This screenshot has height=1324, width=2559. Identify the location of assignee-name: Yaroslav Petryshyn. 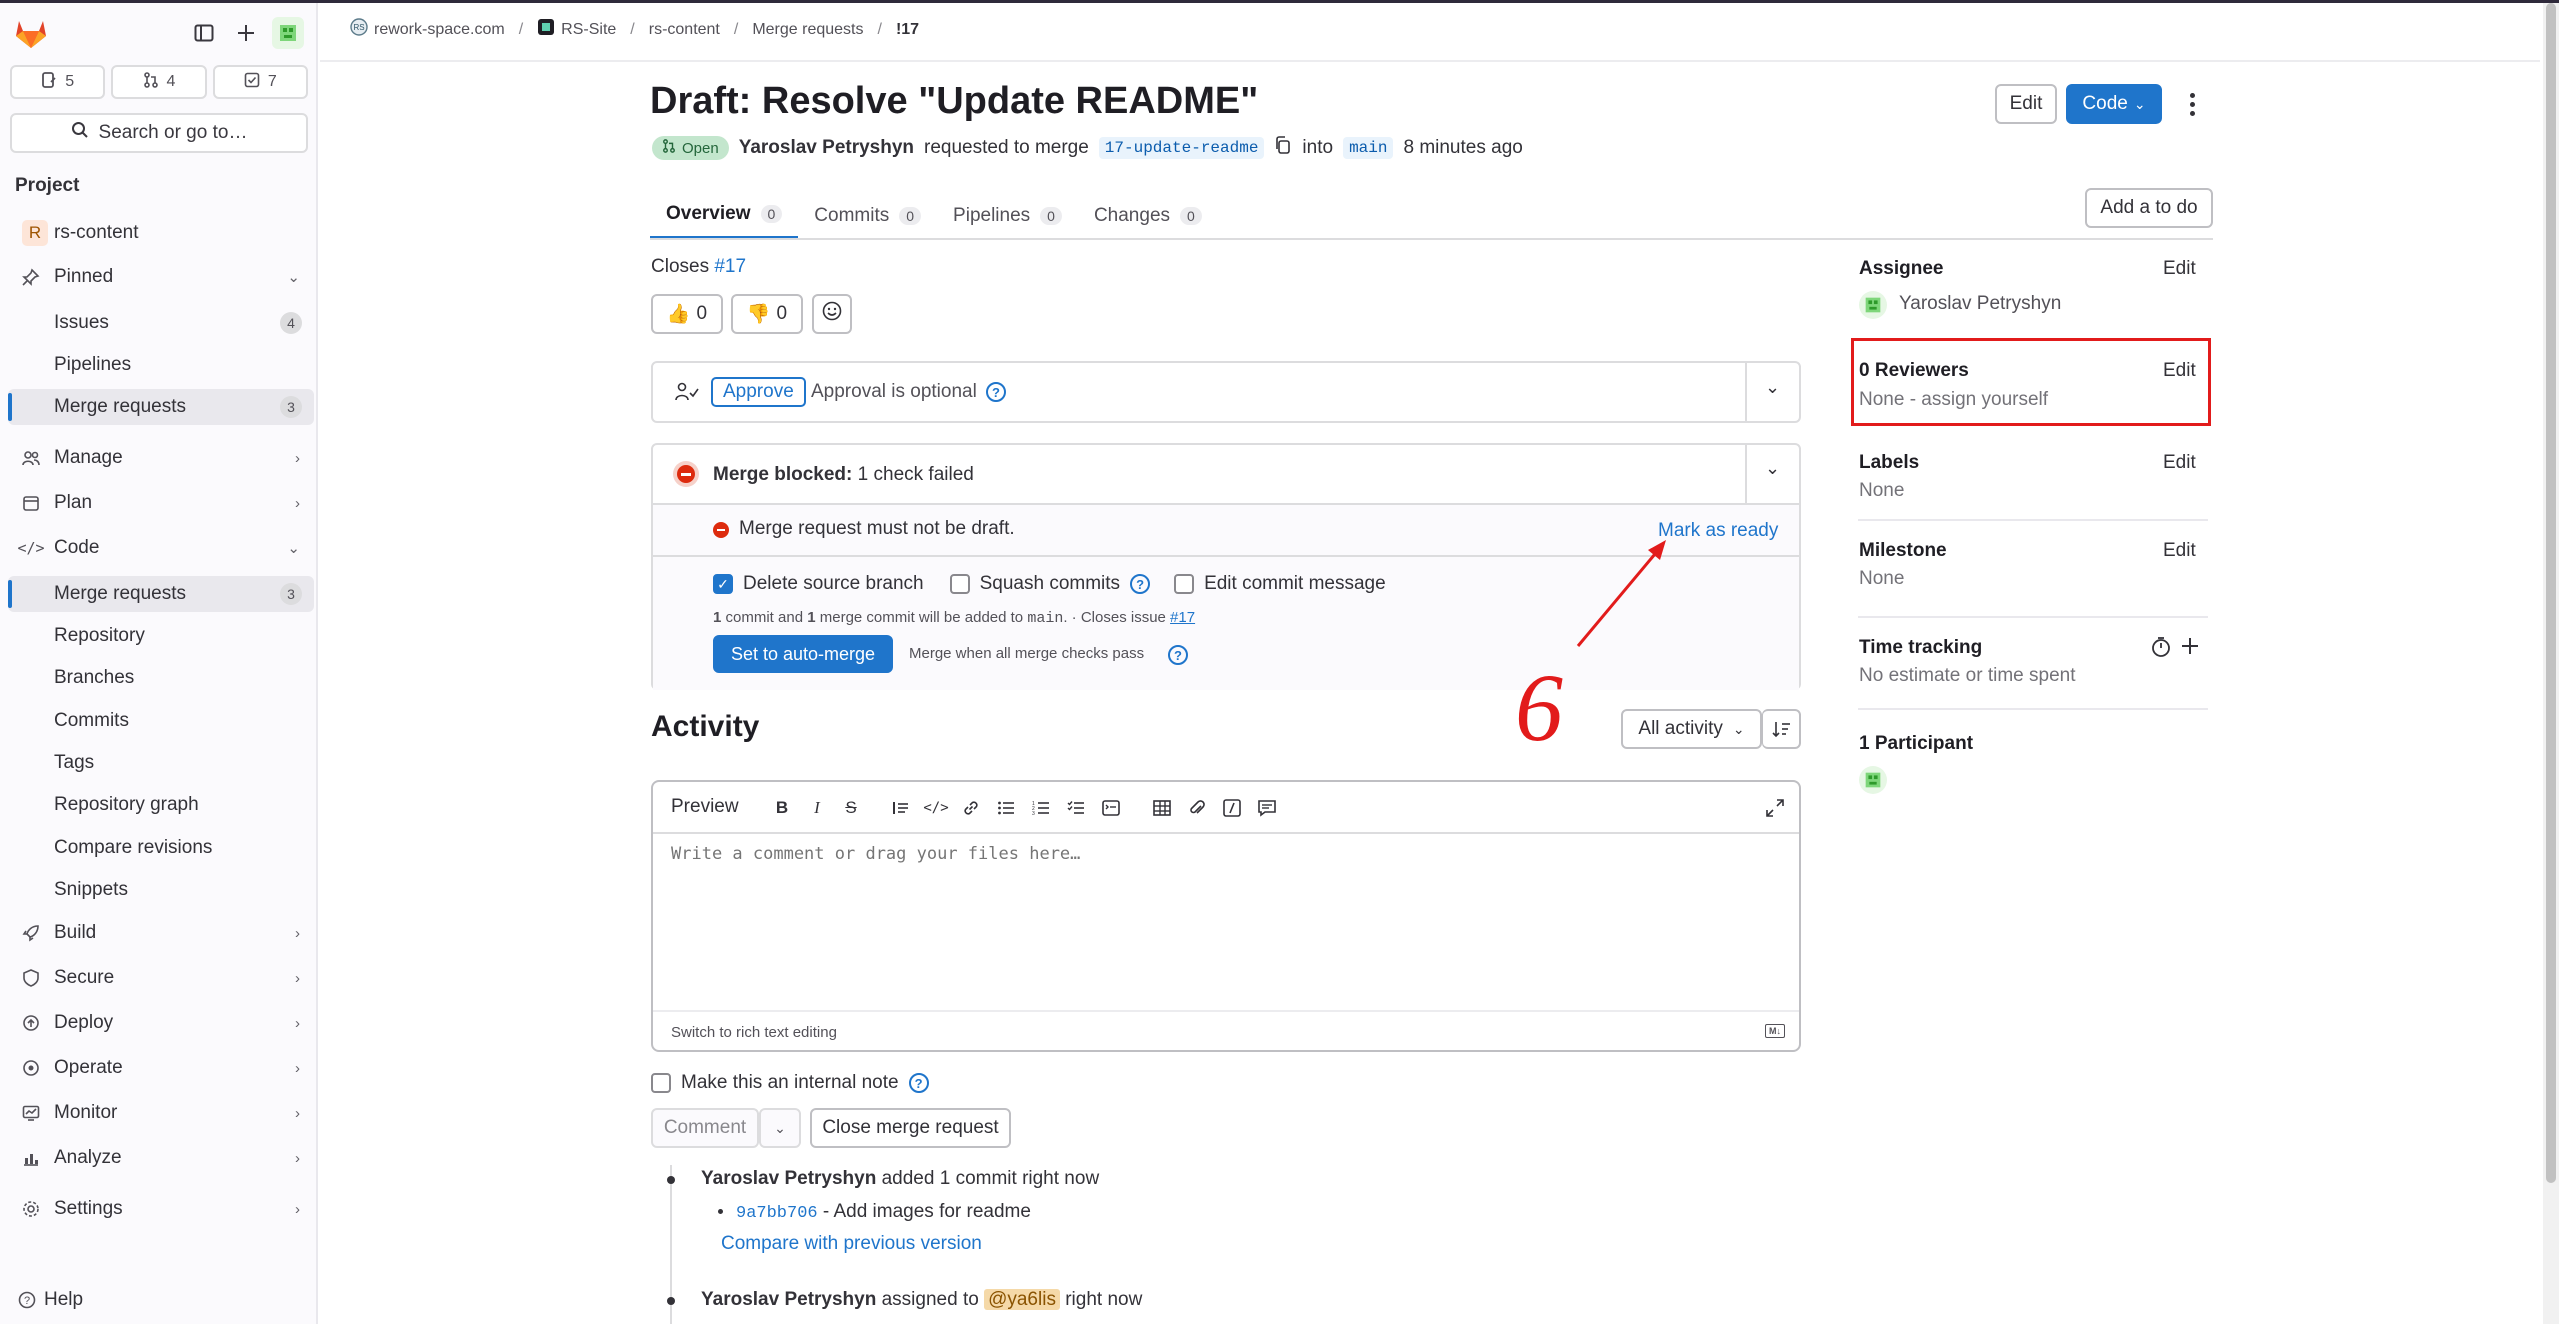
(1980, 304).